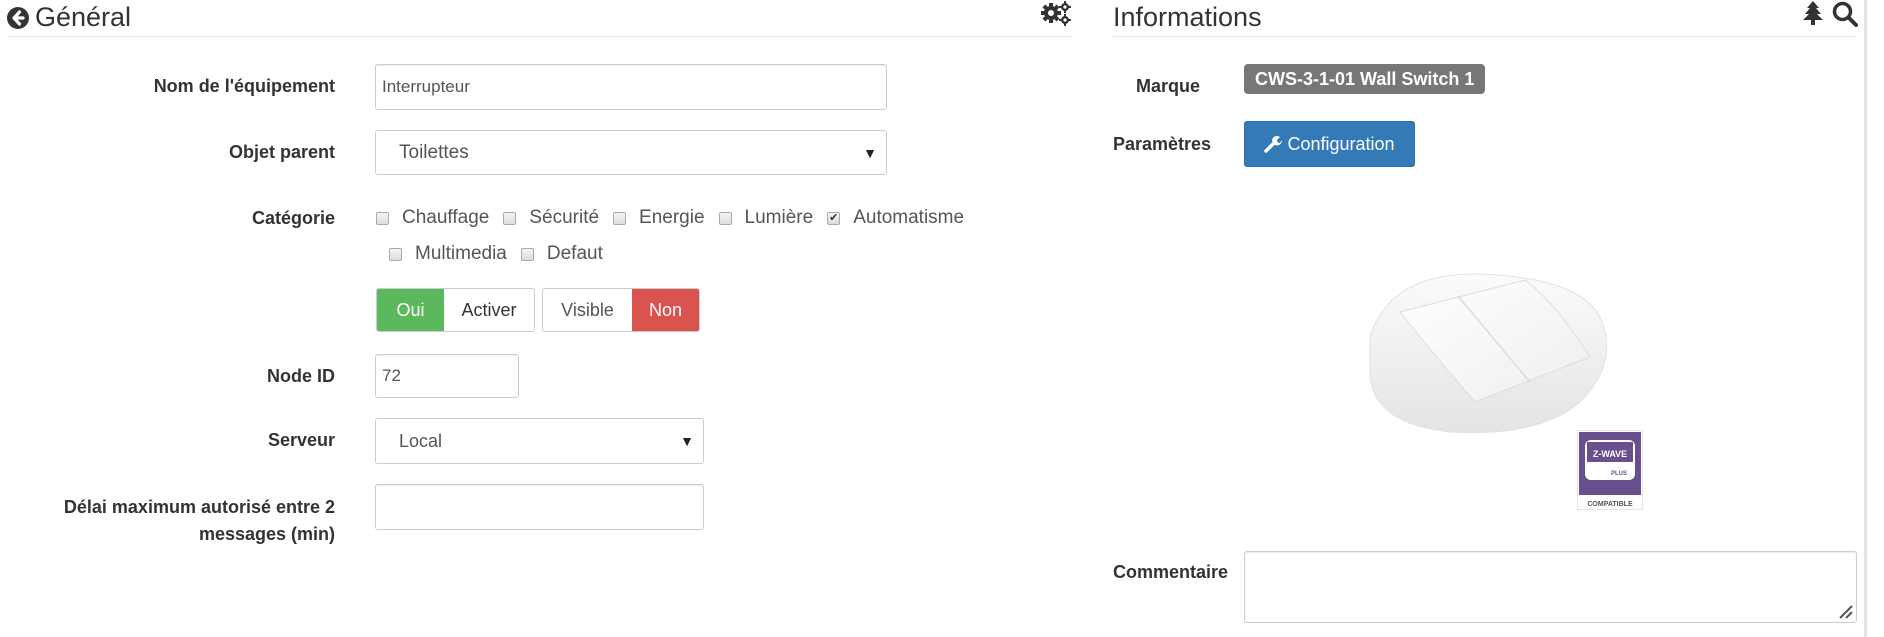 This screenshot has width=1884, height=637. What do you see at coordinates (18, 17) in the screenshot?
I see `arrow-circle-left-icon` at bounding box center [18, 17].